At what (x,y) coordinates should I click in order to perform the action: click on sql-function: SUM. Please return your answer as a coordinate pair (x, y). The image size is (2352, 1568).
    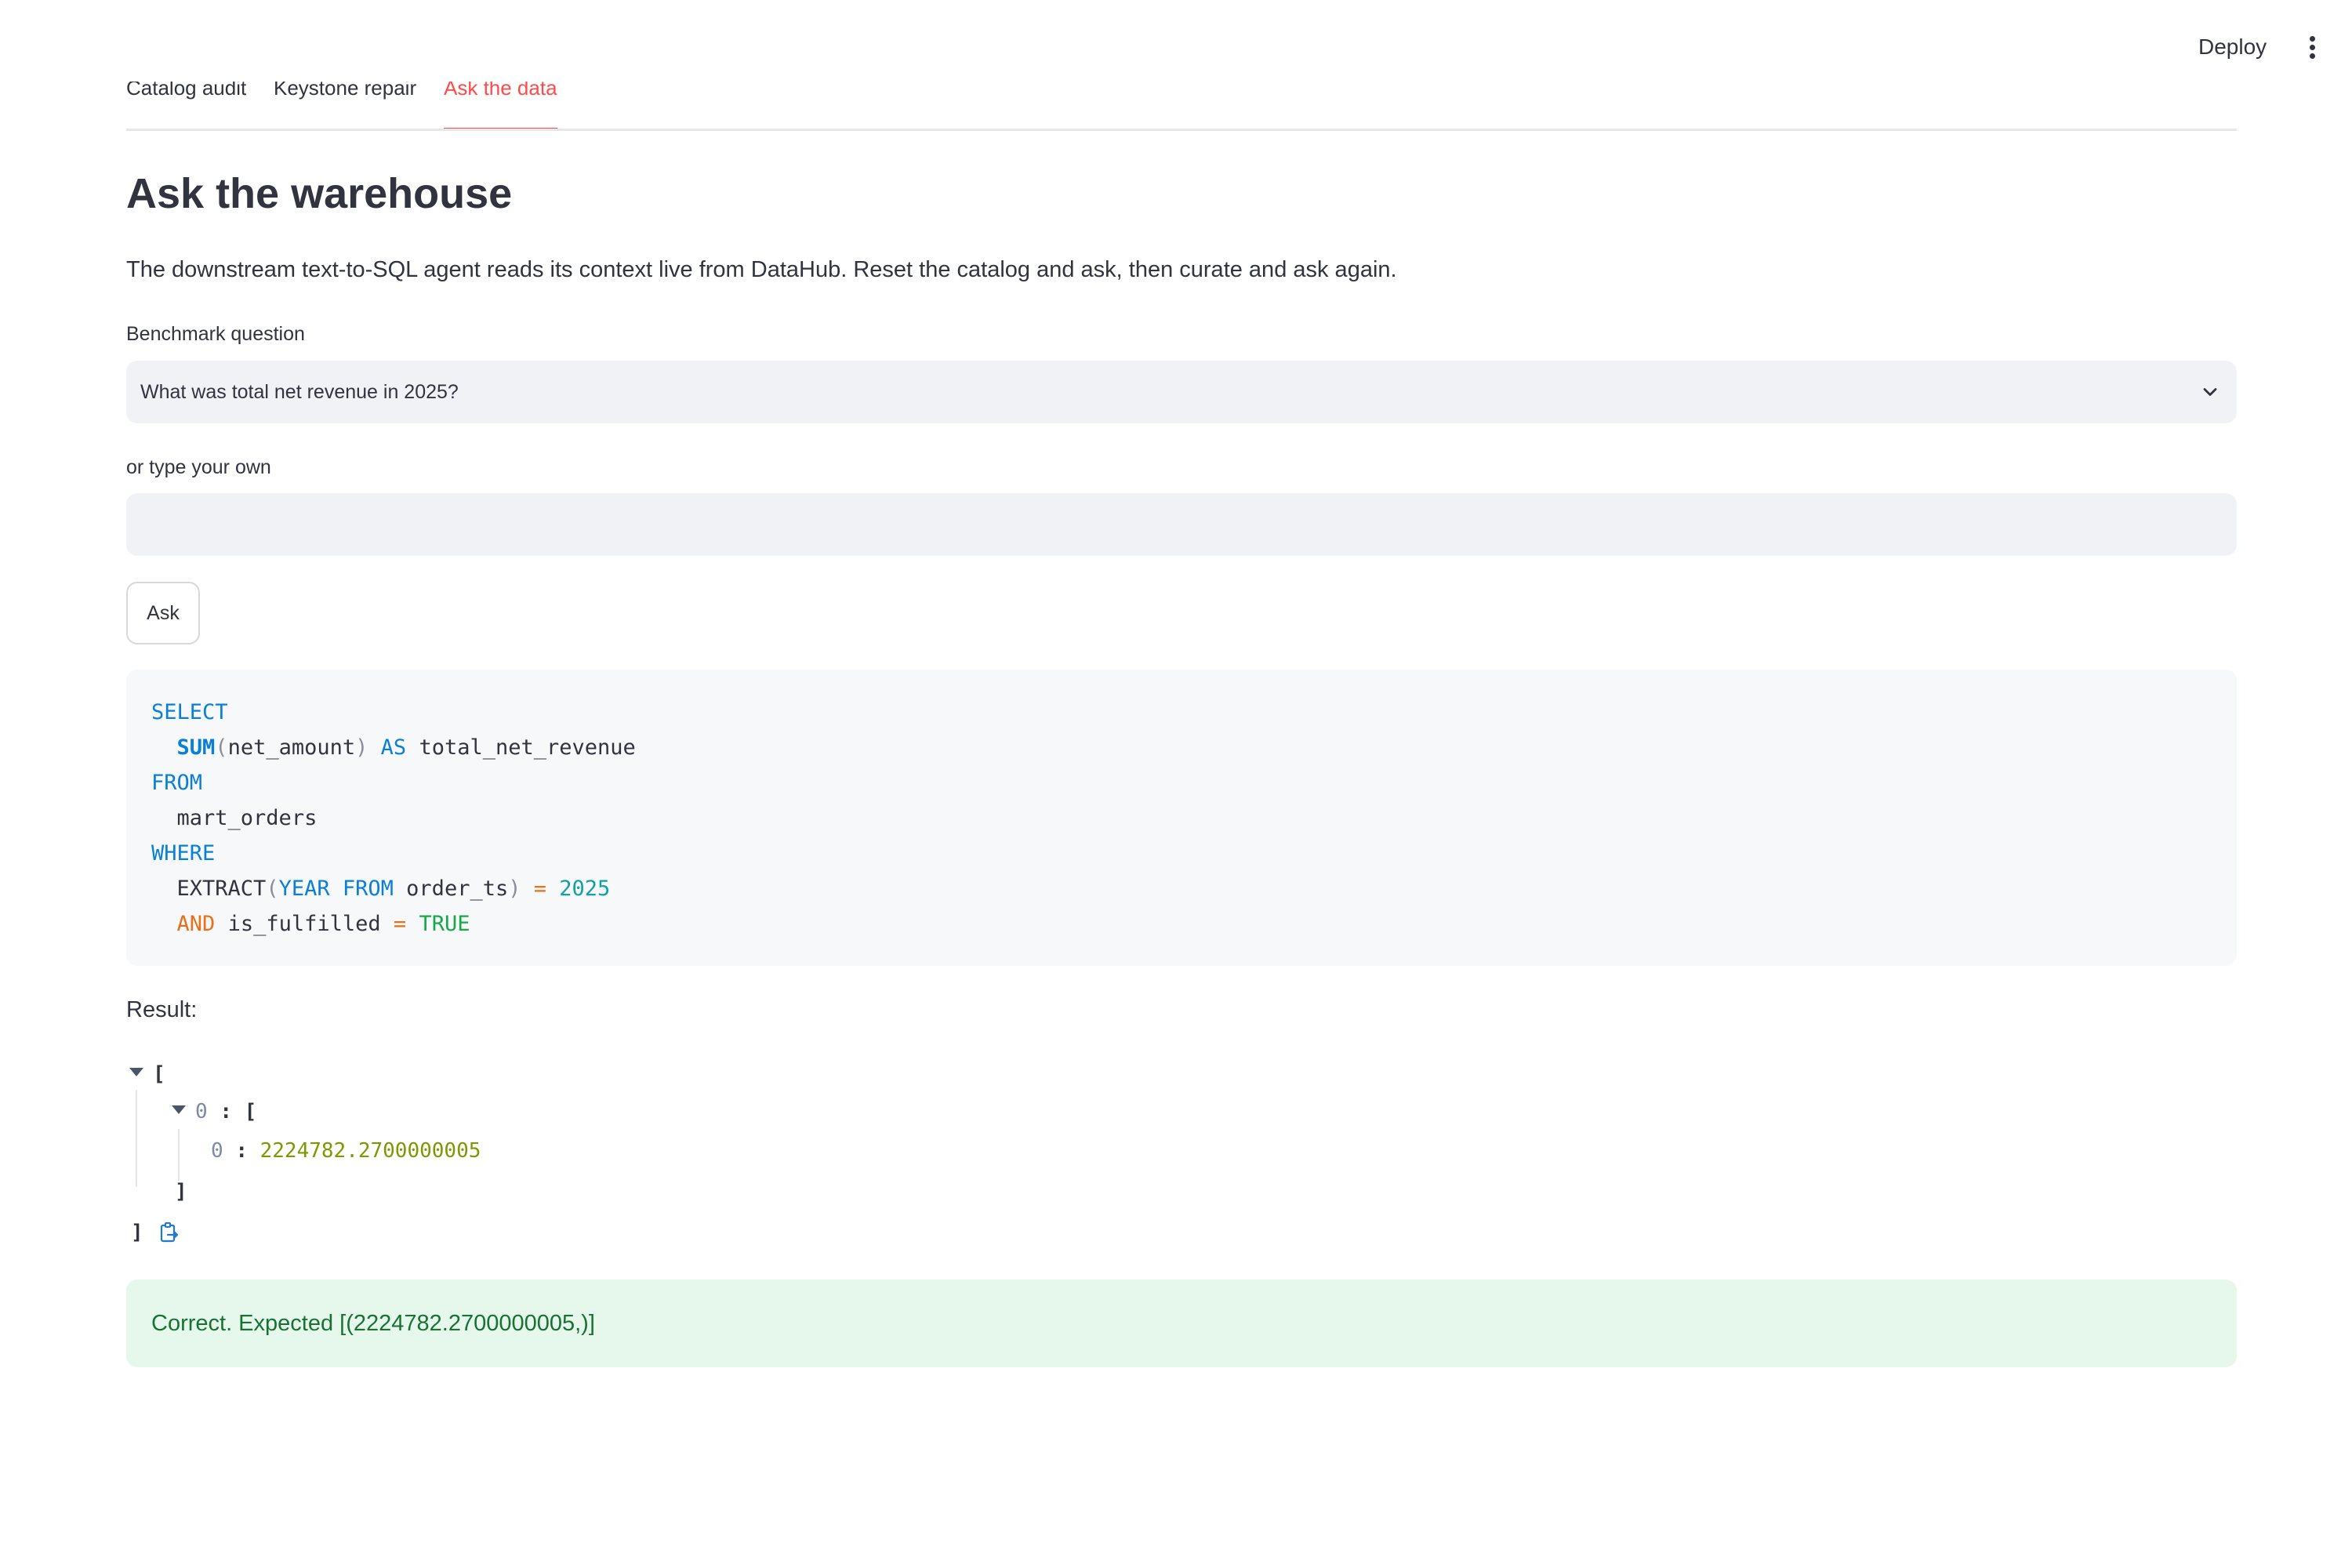
    Looking at the image, I should click on (196, 747).